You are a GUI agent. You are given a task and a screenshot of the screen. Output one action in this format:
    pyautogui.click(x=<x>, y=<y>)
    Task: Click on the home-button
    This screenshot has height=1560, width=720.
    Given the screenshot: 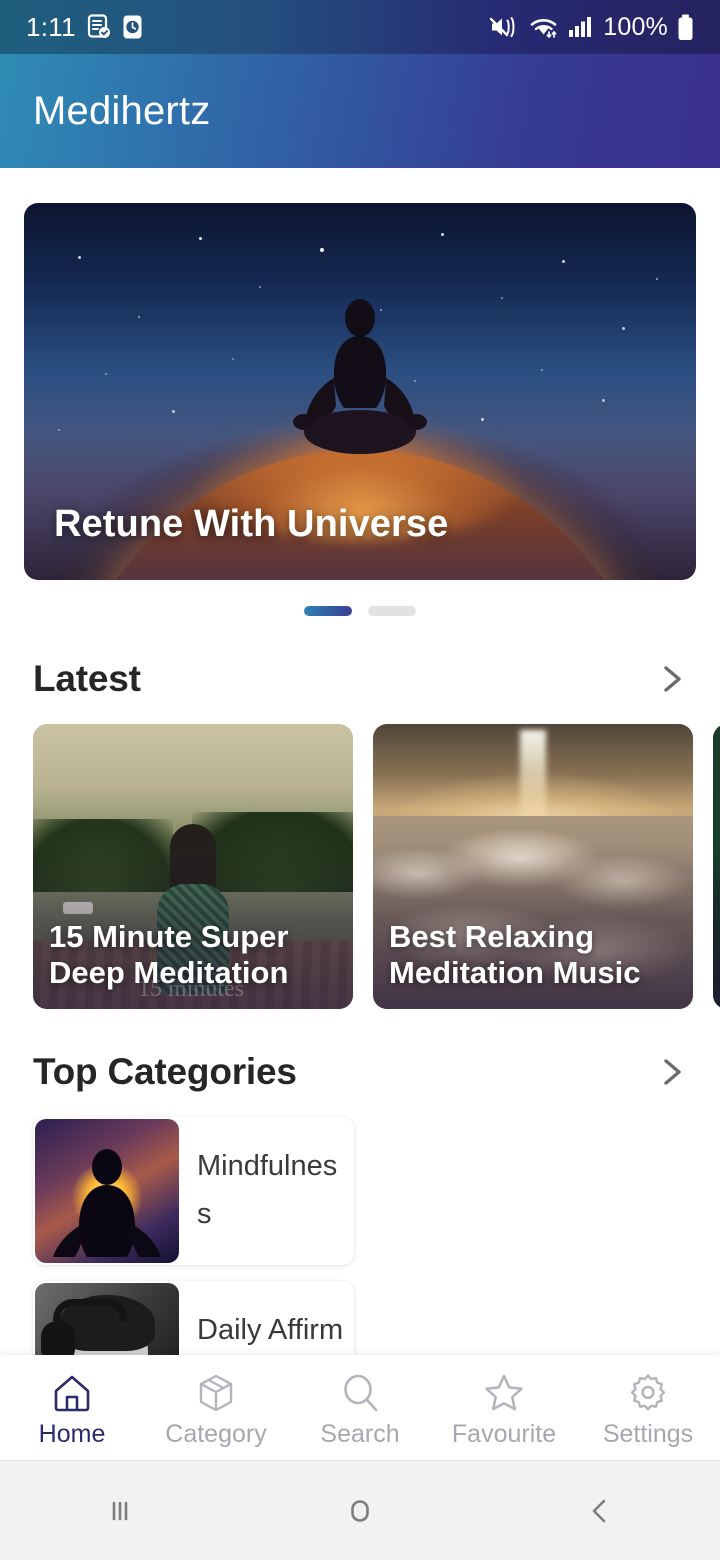 What is the action you would take?
    pyautogui.click(x=360, y=1511)
    